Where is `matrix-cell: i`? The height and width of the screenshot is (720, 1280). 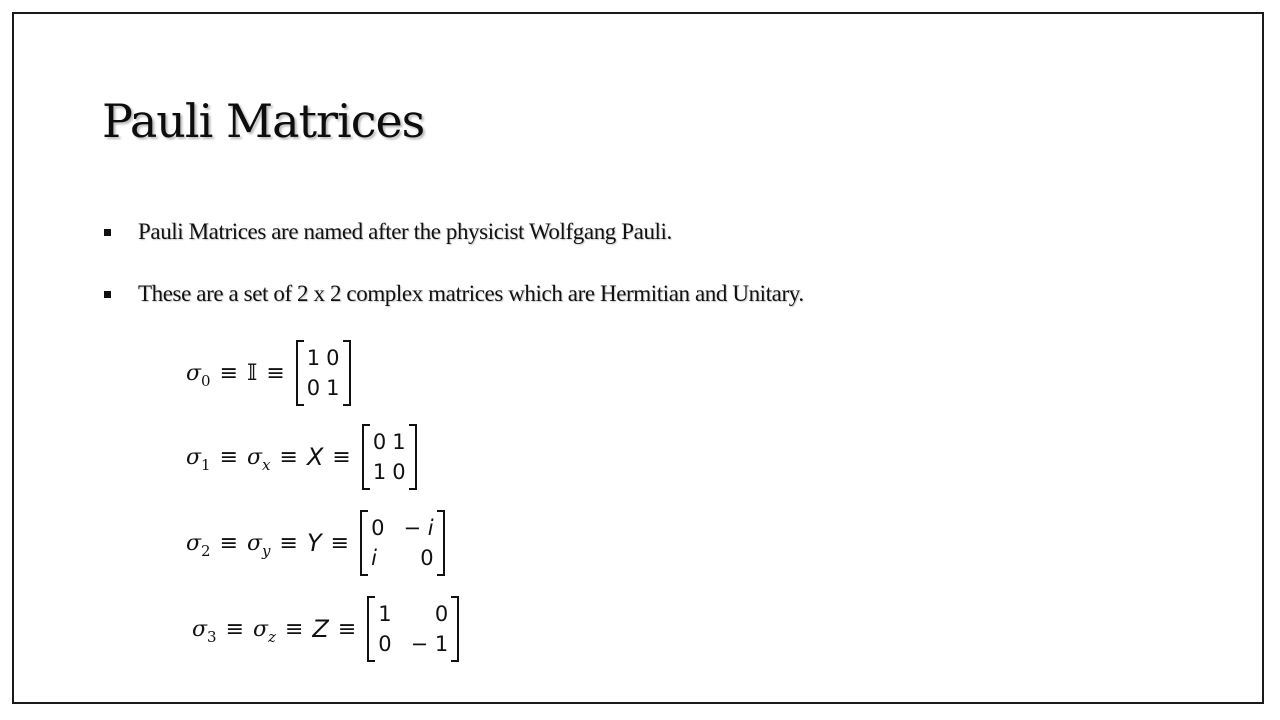 matrix-cell: i is located at coordinates (374, 558).